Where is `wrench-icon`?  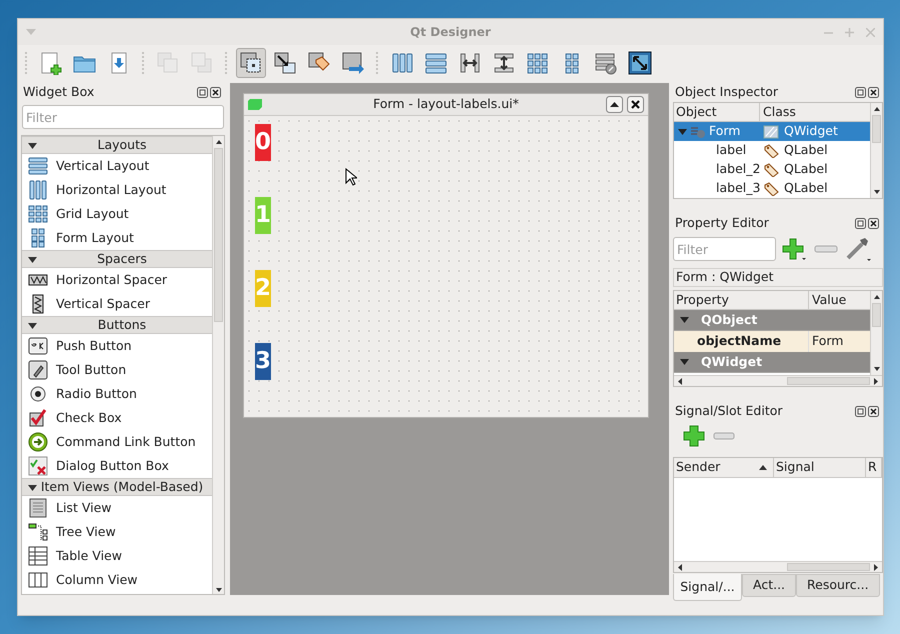 wrench-icon is located at coordinates (858, 249).